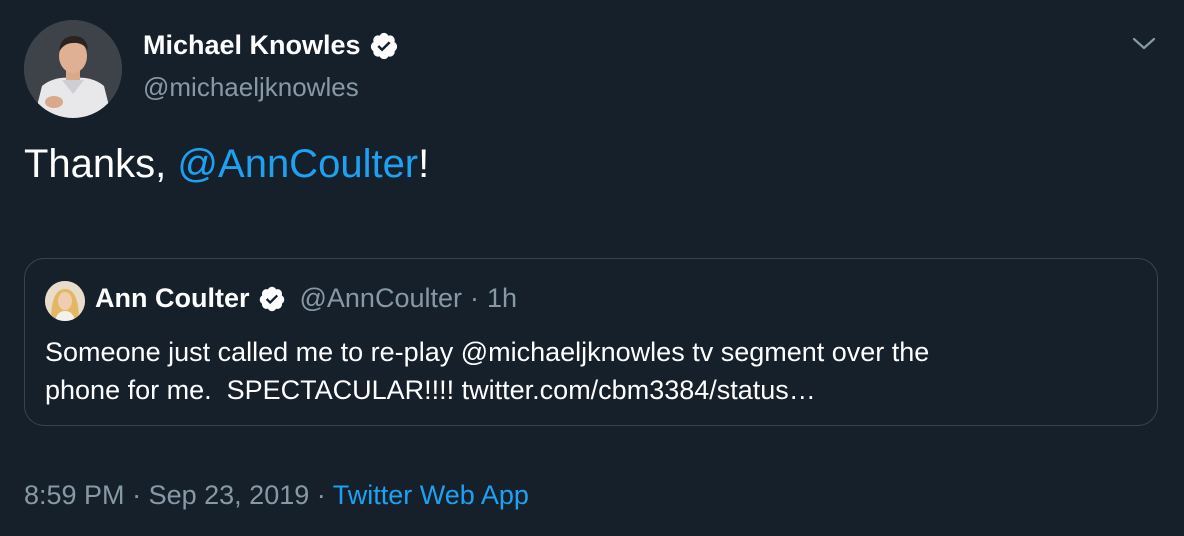 The width and height of the screenshot is (1184, 536). I want to click on tweet-source-link: Twitter Web App, so click(431, 495).